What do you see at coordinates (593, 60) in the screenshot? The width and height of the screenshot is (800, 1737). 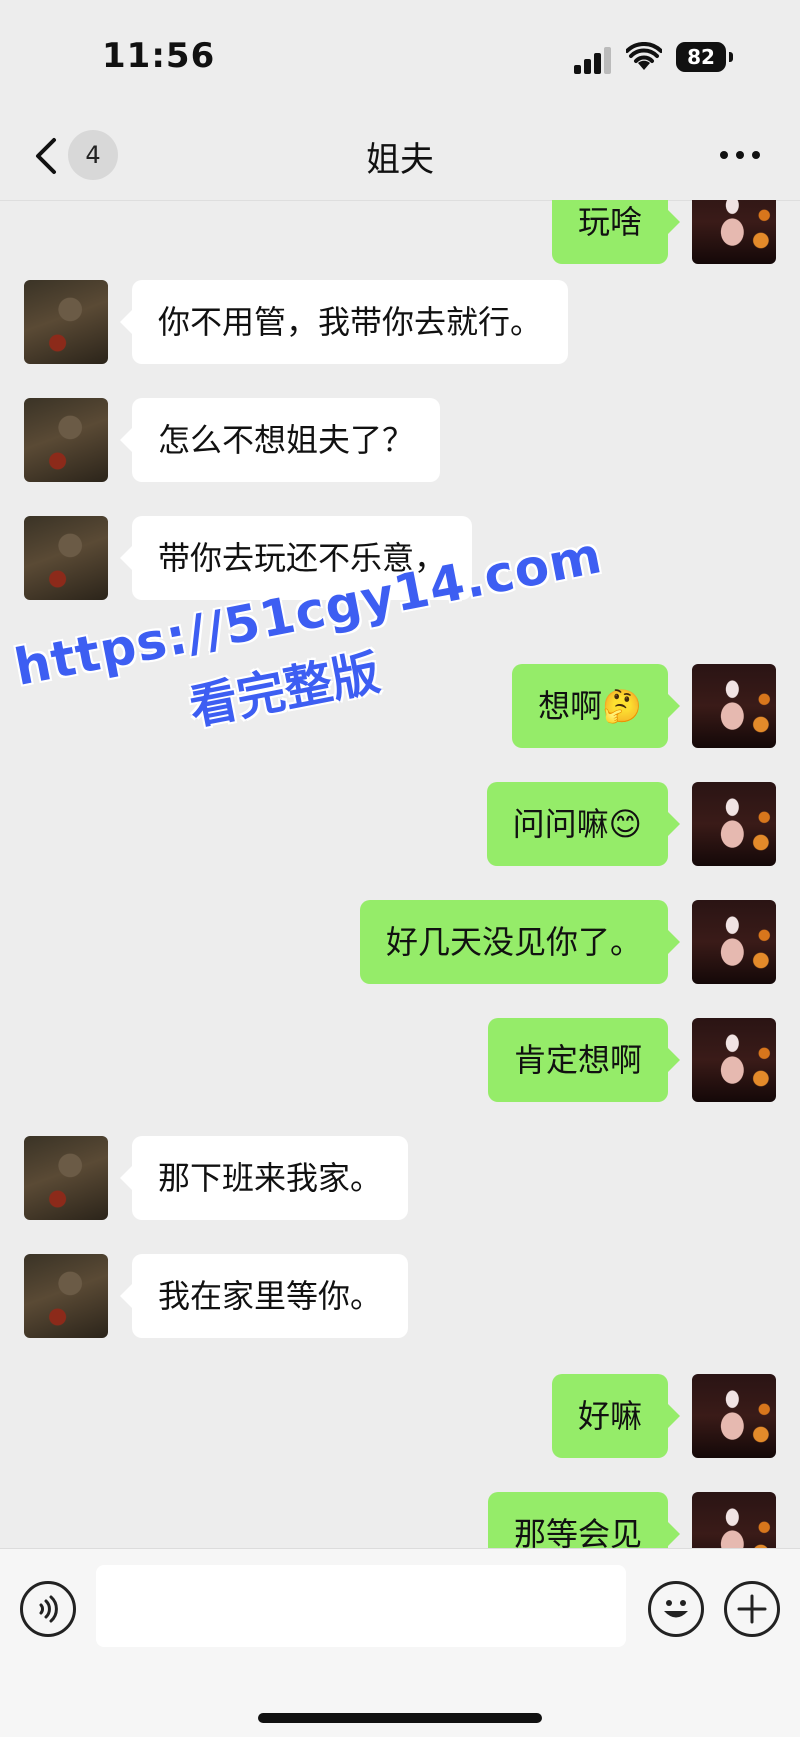 I see `cellular-signal-icon` at bounding box center [593, 60].